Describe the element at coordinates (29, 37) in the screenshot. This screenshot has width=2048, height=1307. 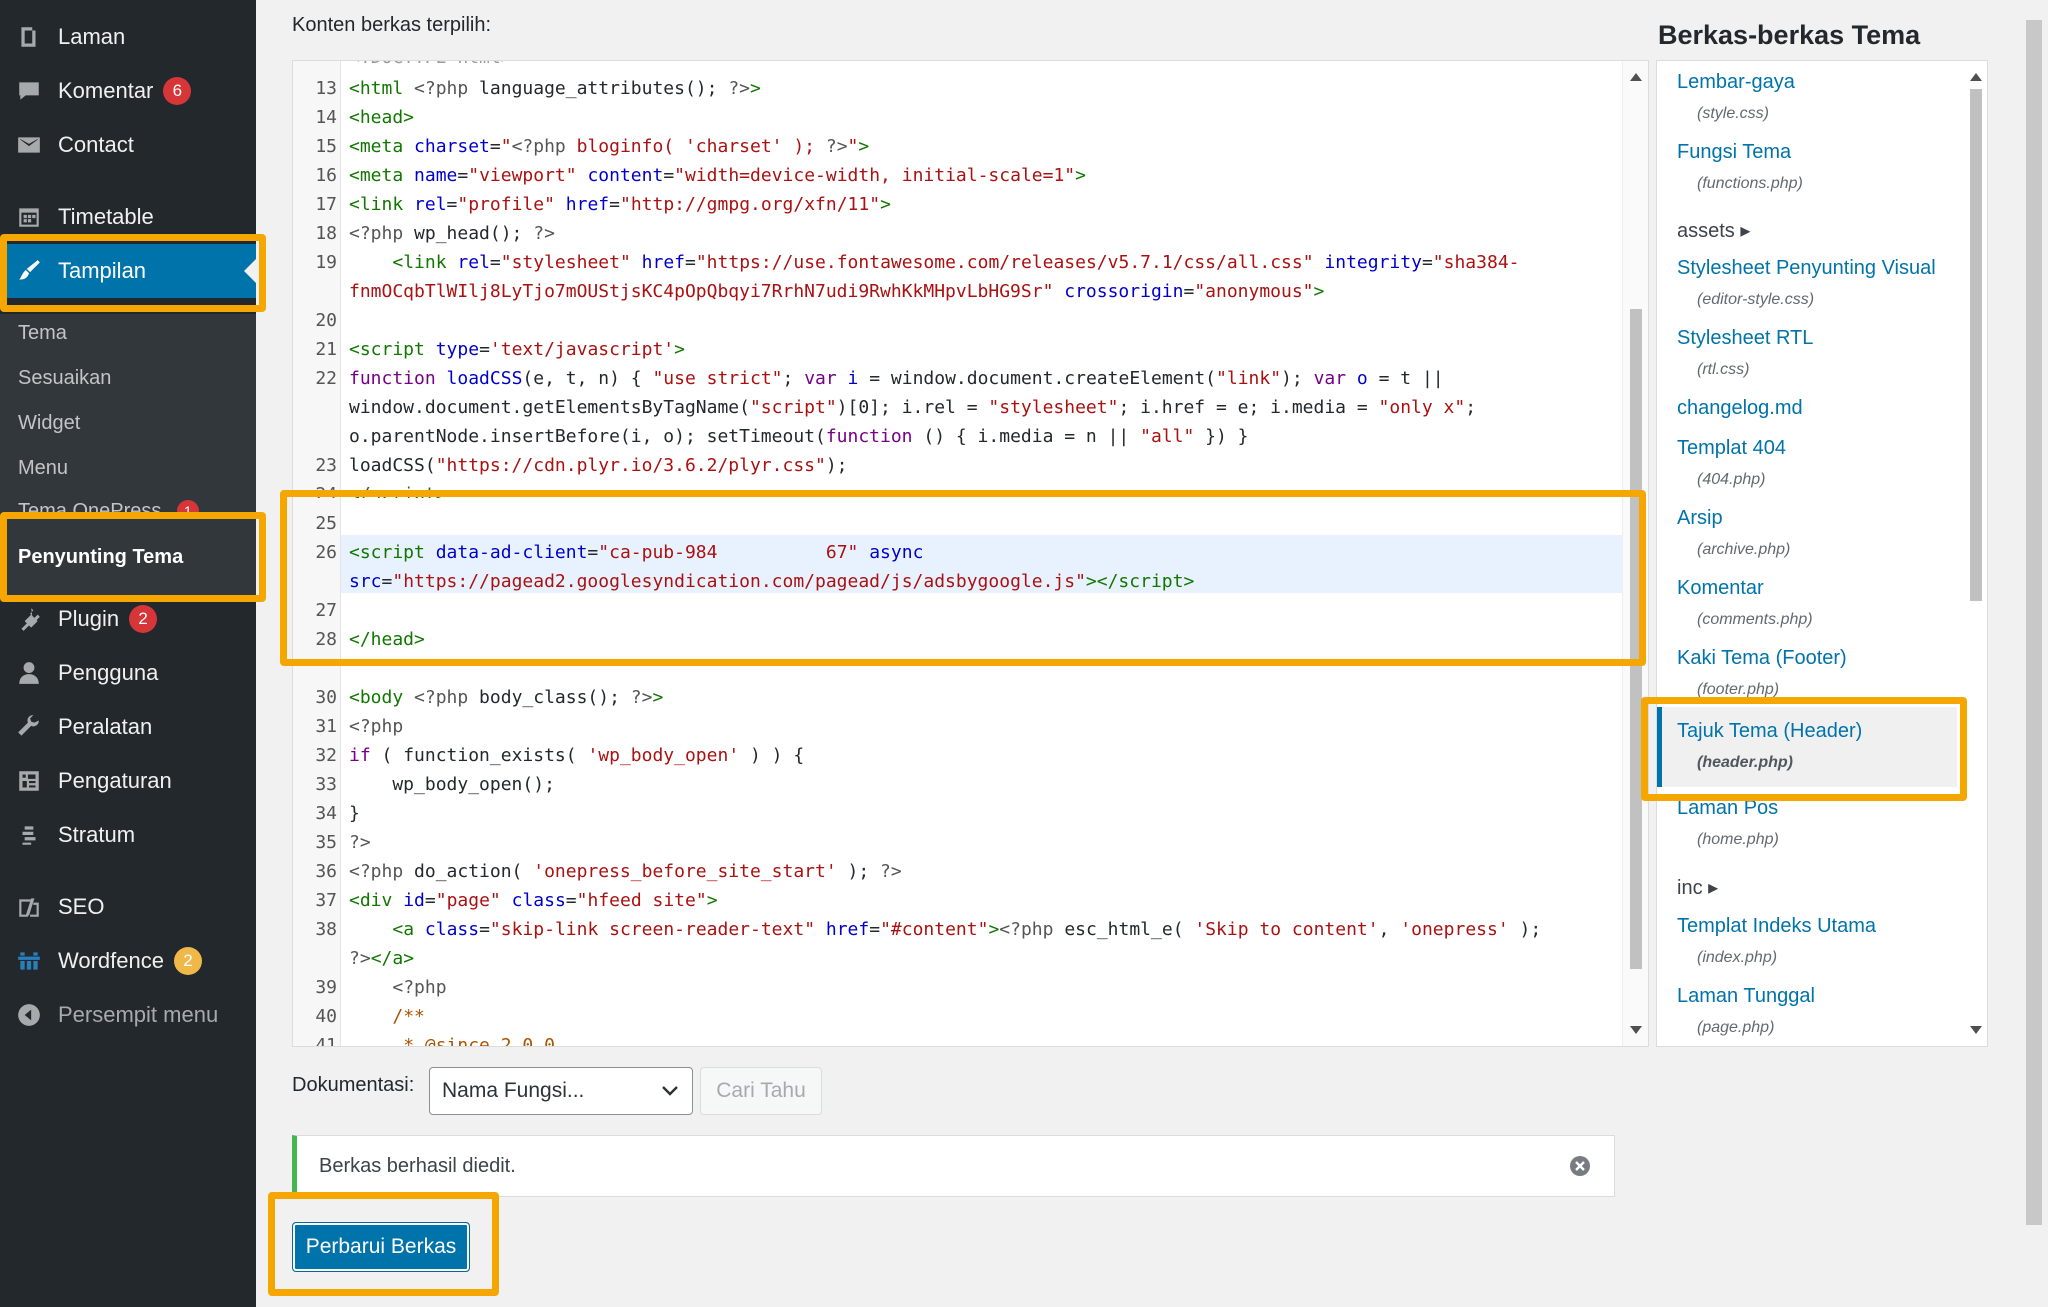
I see `pages-icon` at that location.